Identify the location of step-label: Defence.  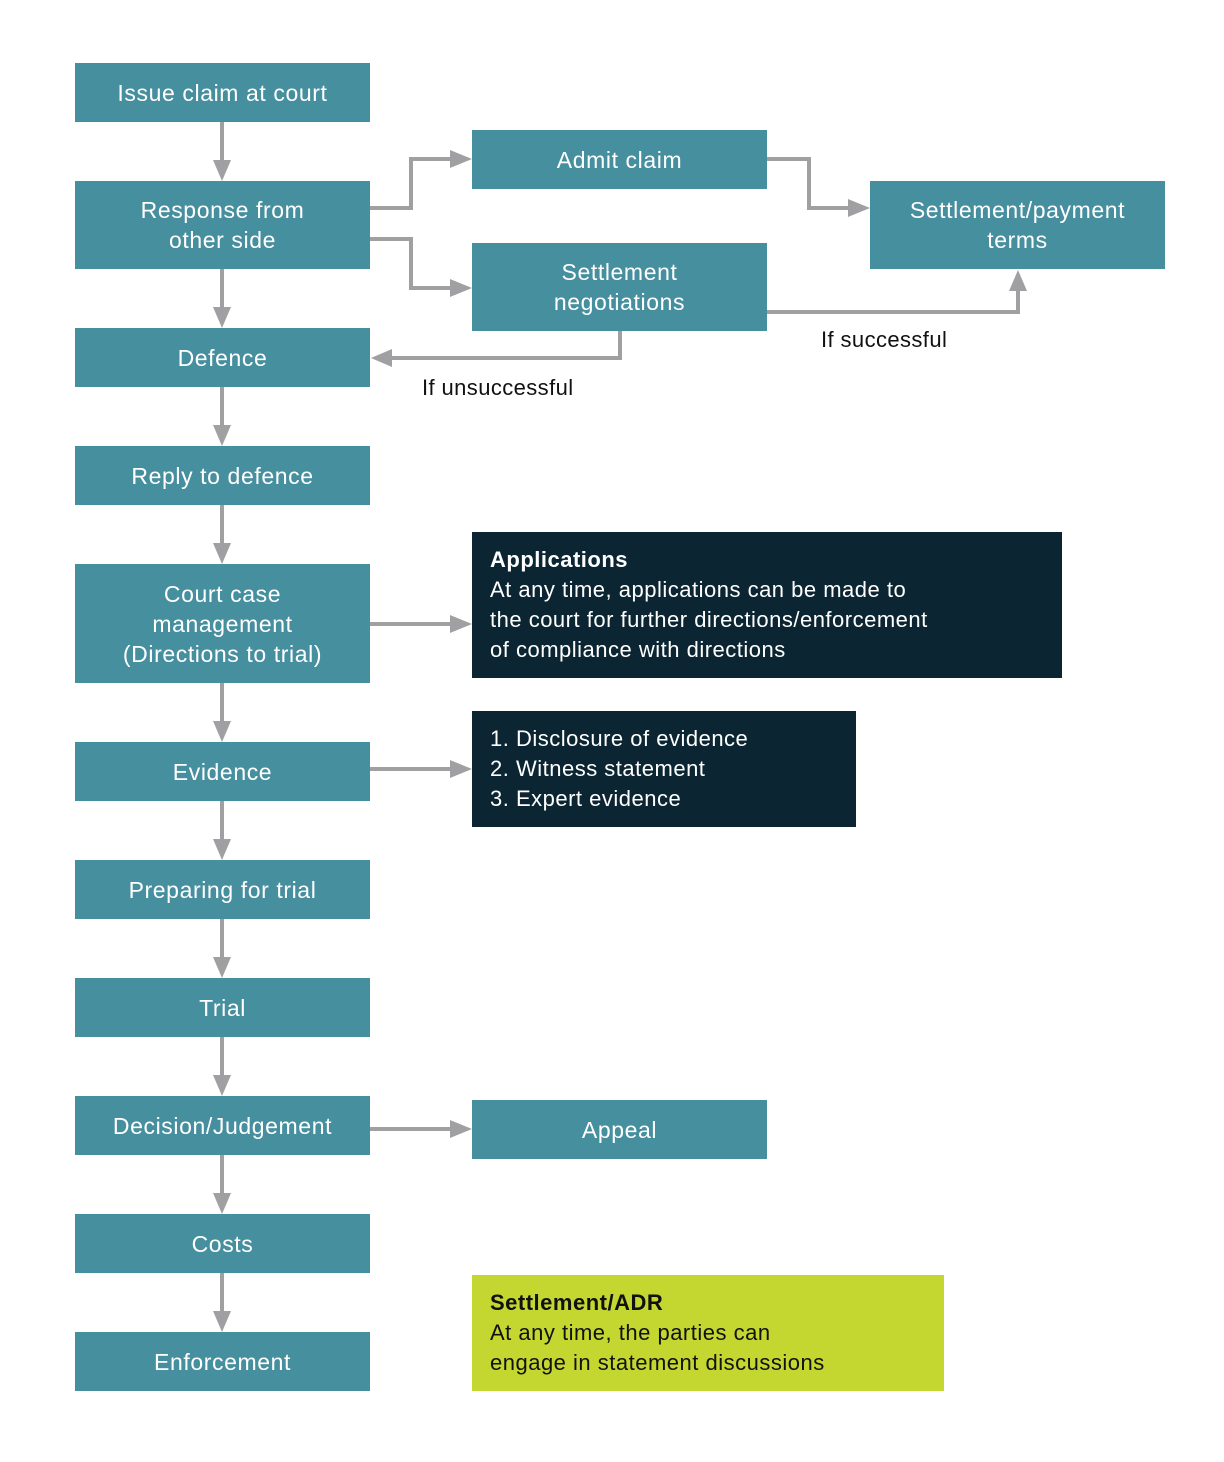
(222, 357).